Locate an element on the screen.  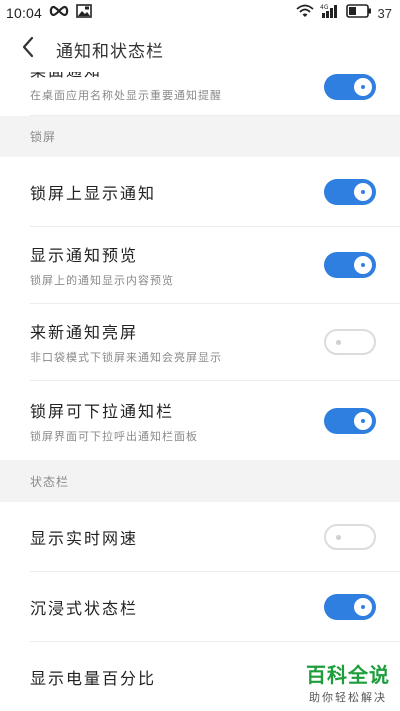
watermark-subtitle: 助你轻松解决 is located at coordinates (348, 697).